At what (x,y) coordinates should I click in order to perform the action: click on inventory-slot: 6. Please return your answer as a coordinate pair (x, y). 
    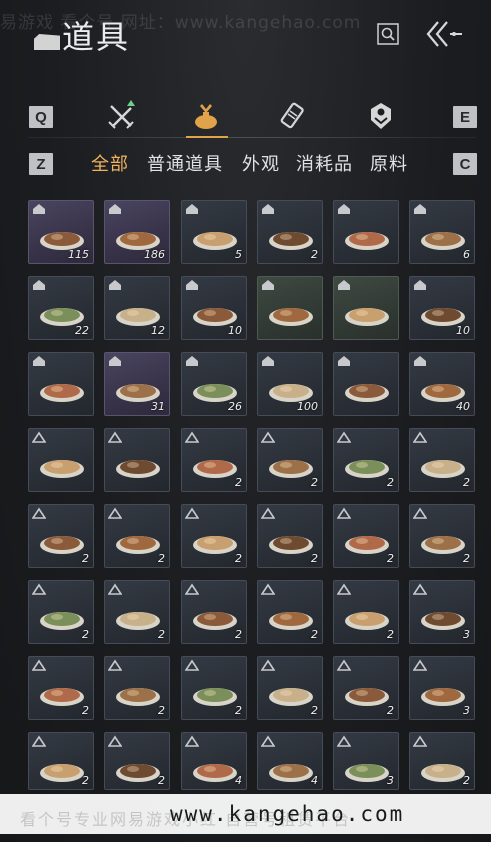
    Looking at the image, I should click on (442, 232).